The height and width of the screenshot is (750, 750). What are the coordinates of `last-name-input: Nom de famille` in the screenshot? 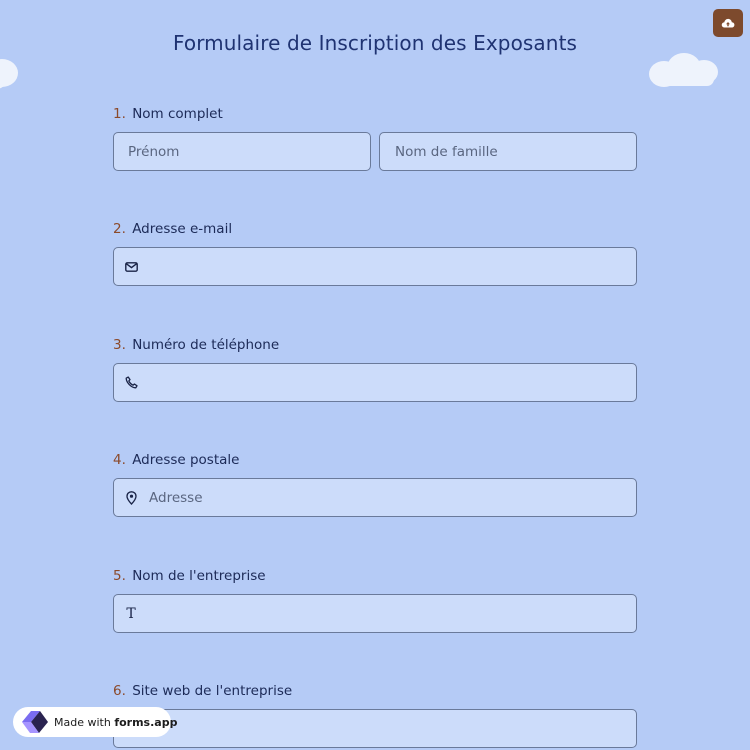 It's located at (508, 151).